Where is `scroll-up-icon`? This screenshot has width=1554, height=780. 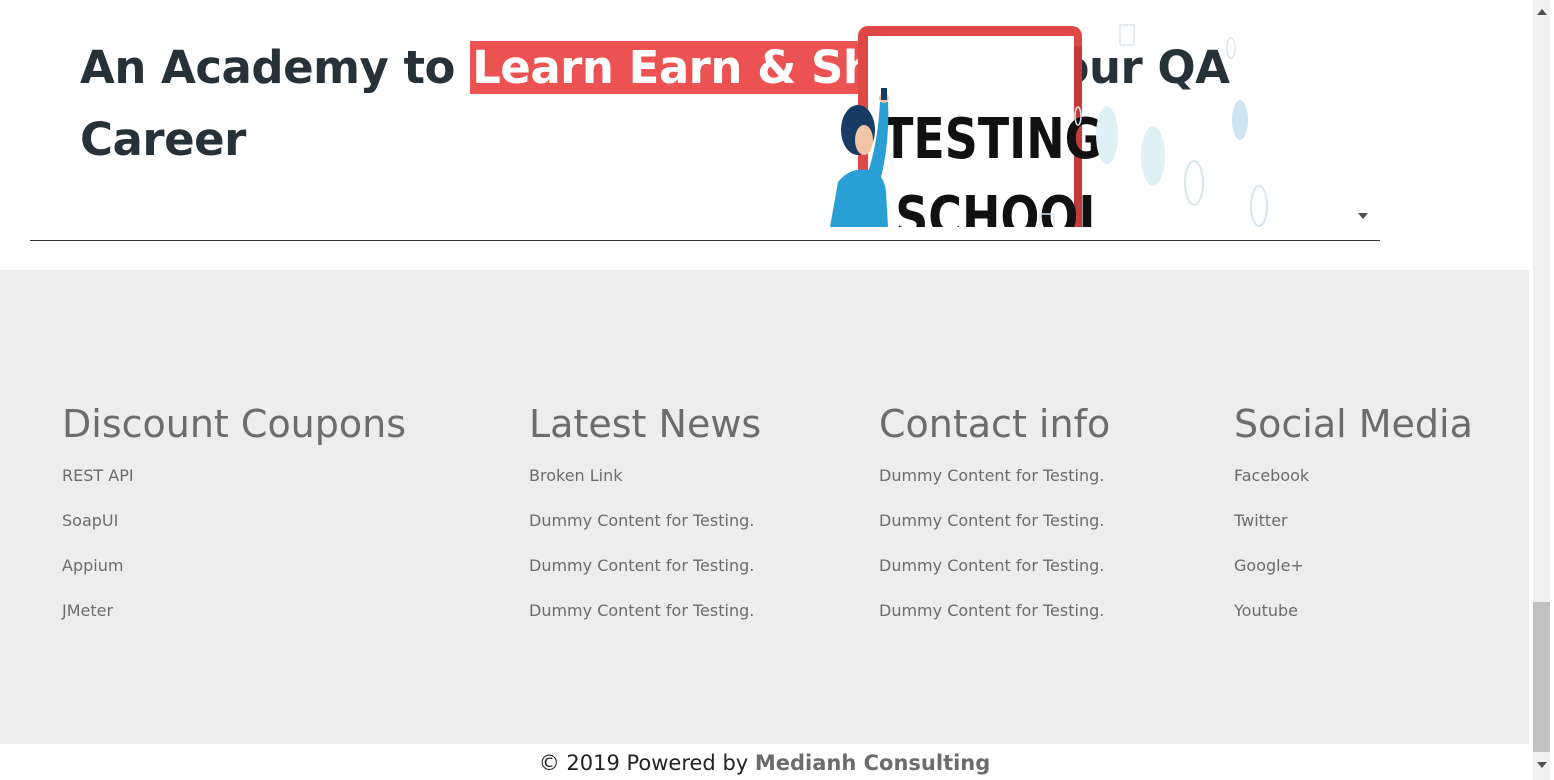 scroll-up-icon is located at coordinates (1542, 12).